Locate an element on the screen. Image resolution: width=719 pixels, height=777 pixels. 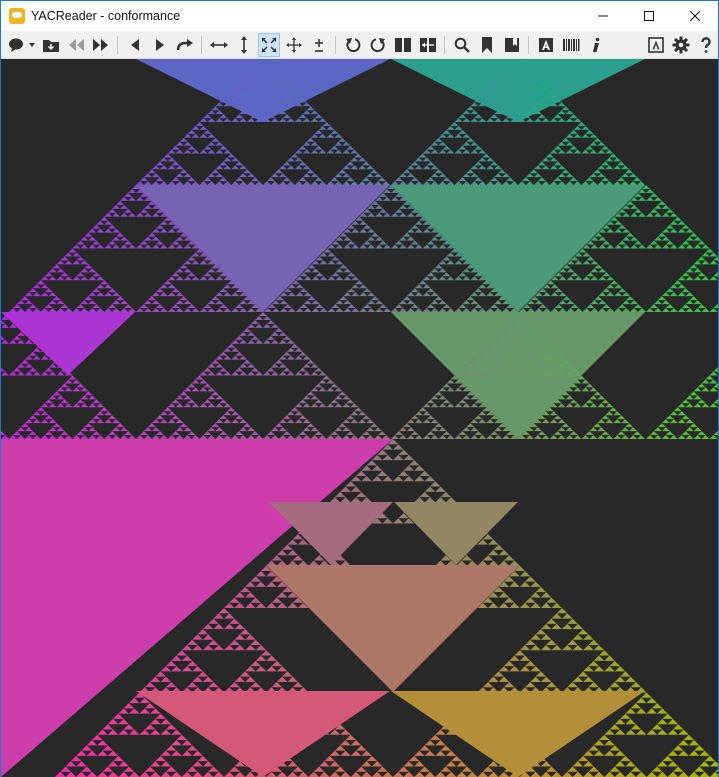
go-to-page-button is located at coordinates (185, 45).